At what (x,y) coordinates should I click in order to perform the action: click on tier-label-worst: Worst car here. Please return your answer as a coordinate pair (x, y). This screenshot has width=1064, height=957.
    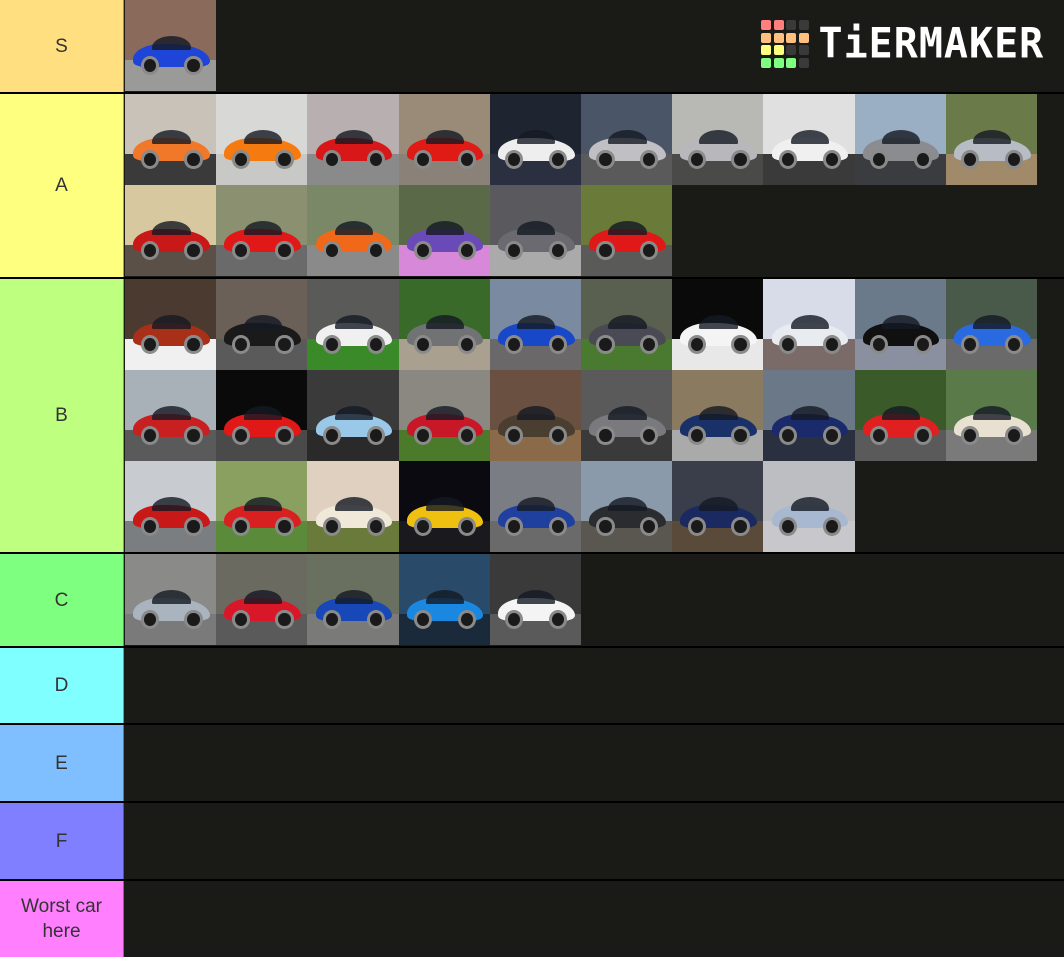
    Looking at the image, I should click on (62, 919).